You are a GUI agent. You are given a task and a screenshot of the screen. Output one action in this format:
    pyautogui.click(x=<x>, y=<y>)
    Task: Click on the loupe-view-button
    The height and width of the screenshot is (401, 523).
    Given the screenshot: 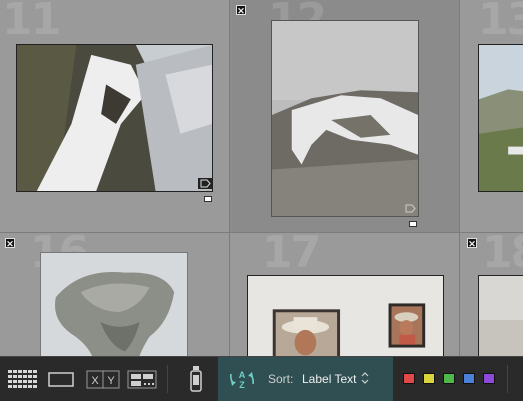 What is the action you would take?
    pyautogui.click(x=61, y=379)
    